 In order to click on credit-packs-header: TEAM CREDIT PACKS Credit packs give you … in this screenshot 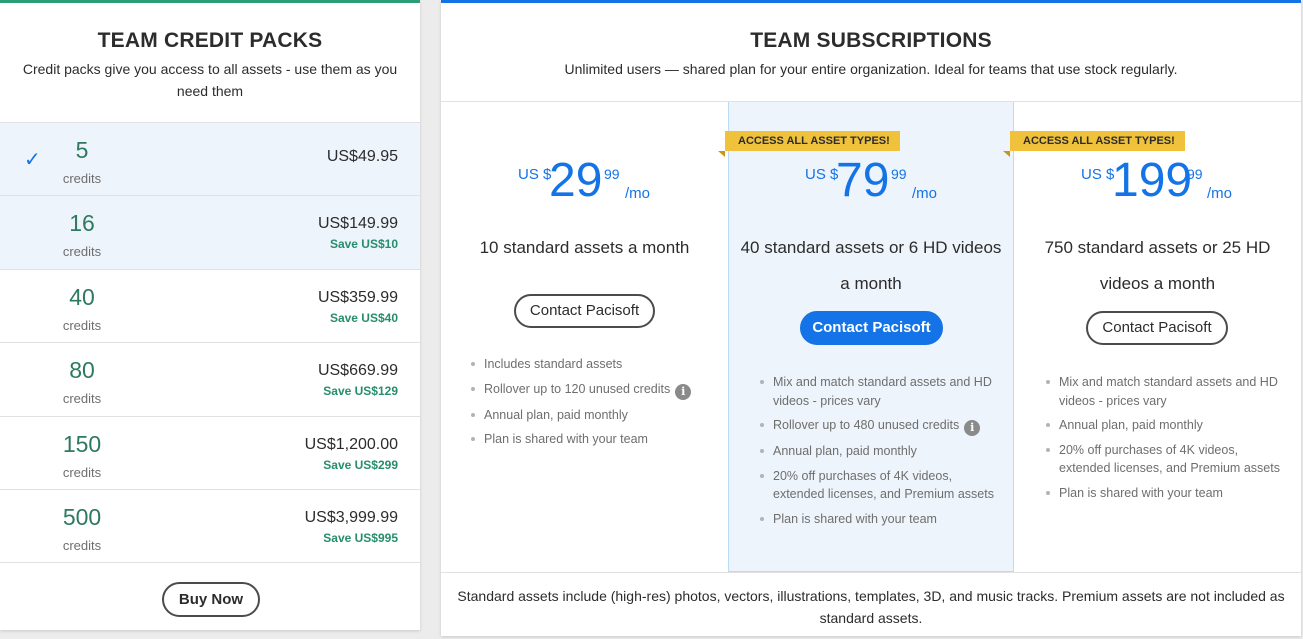, I will do `click(210, 63)`.